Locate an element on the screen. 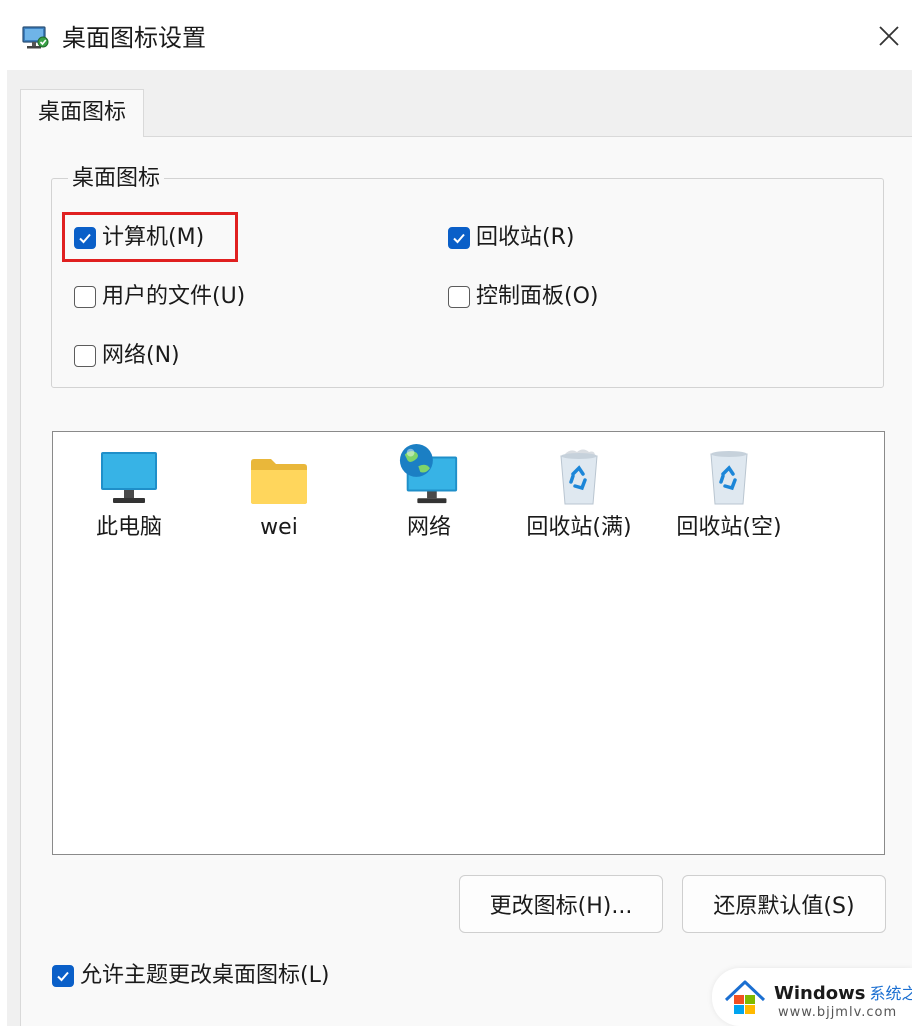  checkbox-recycle-bin: 回收站(R) is located at coordinates (511, 238).